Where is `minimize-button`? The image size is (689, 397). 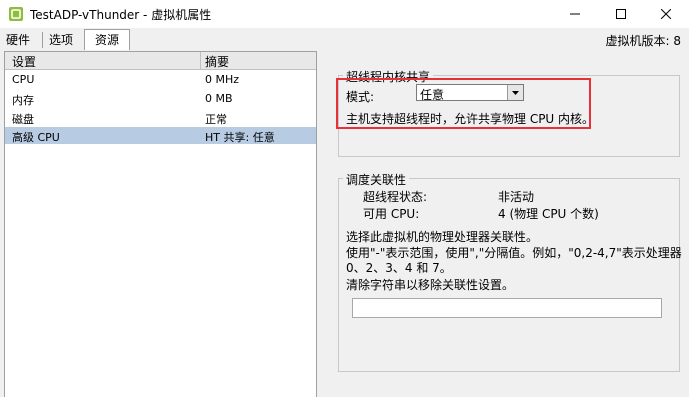
minimize-button is located at coordinates (575, 14).